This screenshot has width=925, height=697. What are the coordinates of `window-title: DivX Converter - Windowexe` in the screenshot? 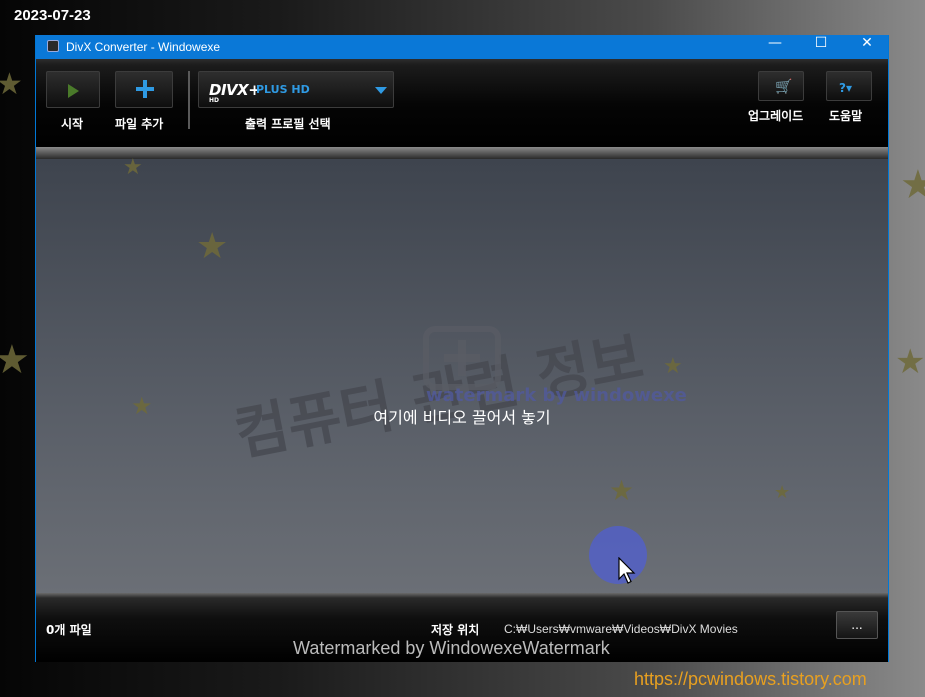 It's located at (143, 47).